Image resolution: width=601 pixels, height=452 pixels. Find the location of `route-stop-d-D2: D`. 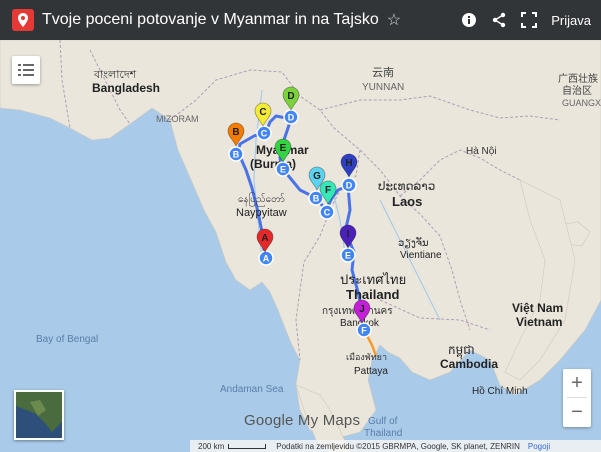

route-stop-d-D2: D is located at coordinates (349, 185).